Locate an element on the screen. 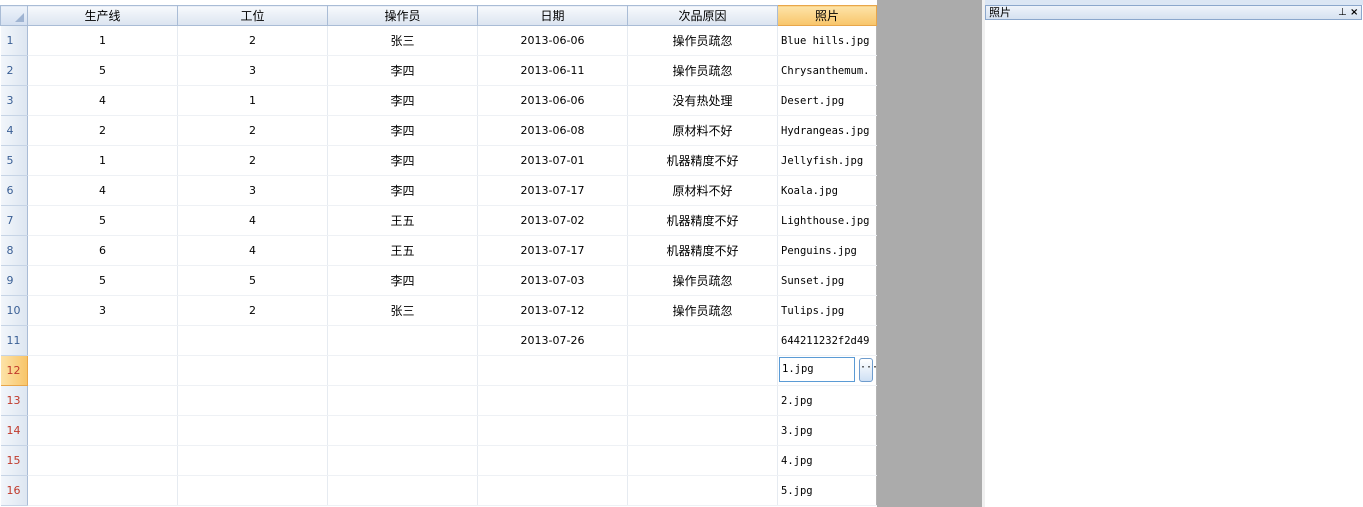 The width and height of the screenshot is (1363, 507). pin-icon: ⊥ is located at coordinates (1342, 12).